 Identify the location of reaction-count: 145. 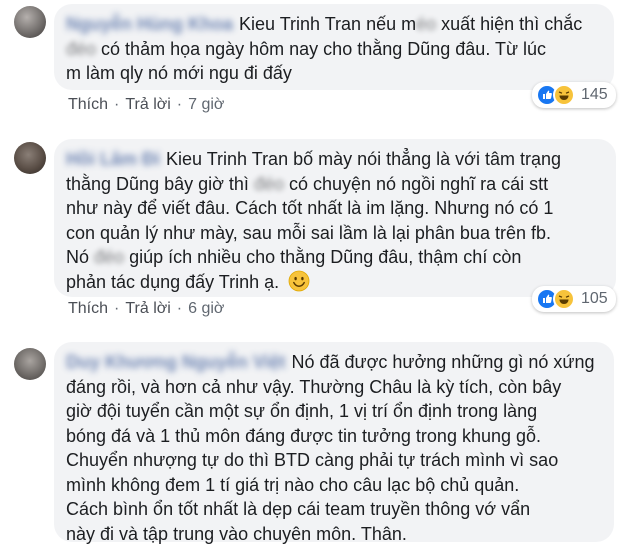
(594, 94).